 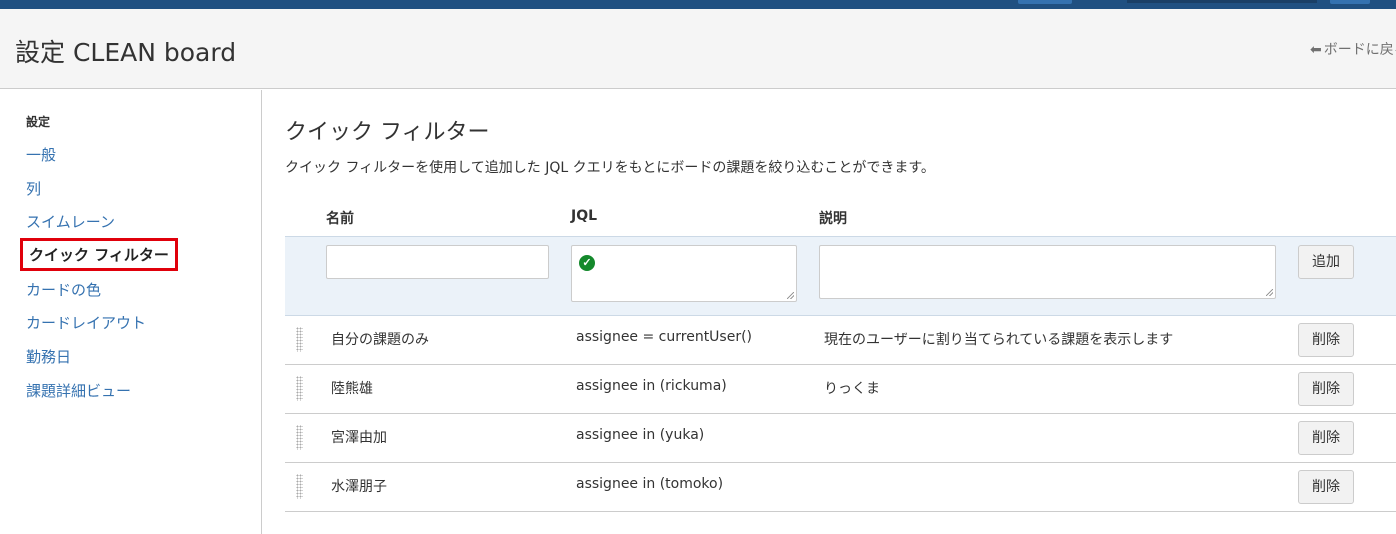 What do you see at coordinates (584, 216) in the screenshot?
I see `column-header-jql: JQL` at bounding box center [584, 216].